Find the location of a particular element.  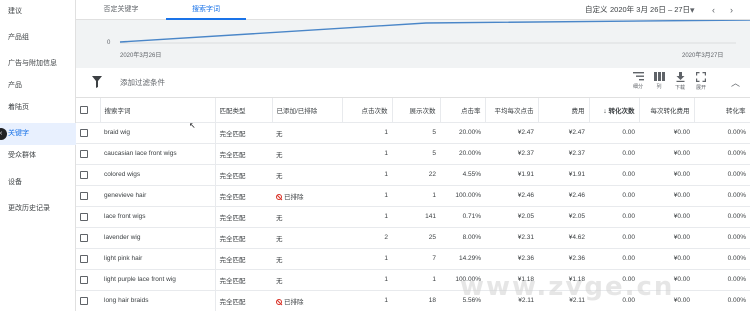

col-cost-per-conv: 每次转化费用 is located at coordinates (667, 110).